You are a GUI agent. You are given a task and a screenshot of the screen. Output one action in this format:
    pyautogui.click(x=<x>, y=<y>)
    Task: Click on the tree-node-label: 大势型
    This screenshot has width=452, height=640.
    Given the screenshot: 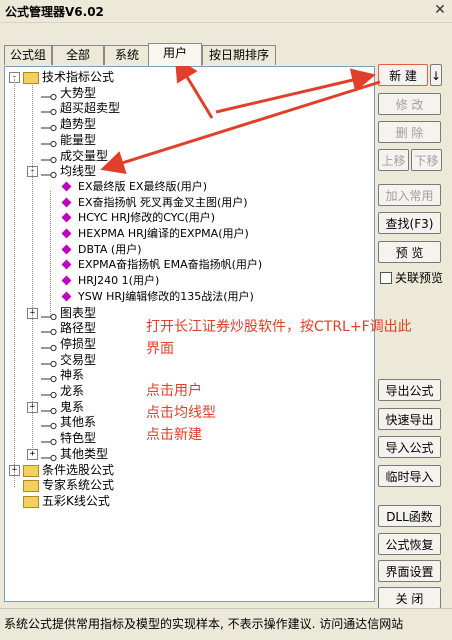 What is the action you would take?
    pyautogui.click(x=78, y=92)
    